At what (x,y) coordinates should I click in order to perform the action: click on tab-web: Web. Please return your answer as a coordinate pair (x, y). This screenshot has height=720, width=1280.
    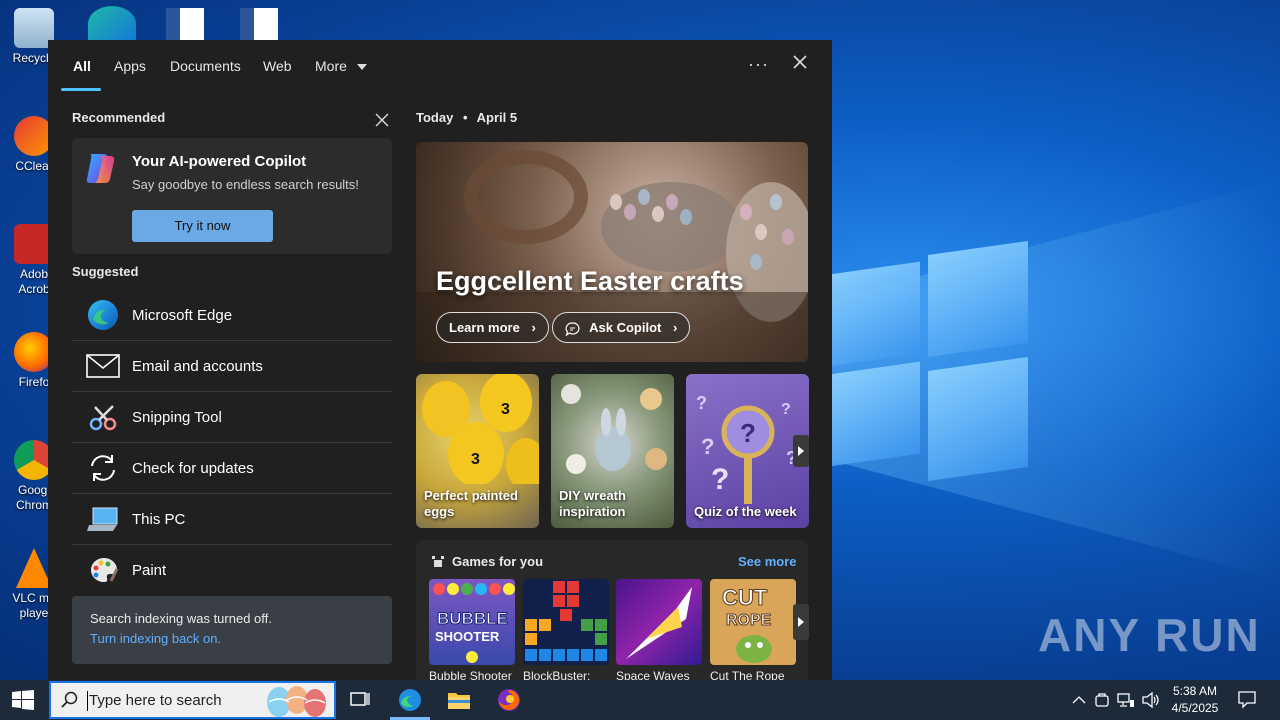
    Looking at the image, I should click on (277, 66).